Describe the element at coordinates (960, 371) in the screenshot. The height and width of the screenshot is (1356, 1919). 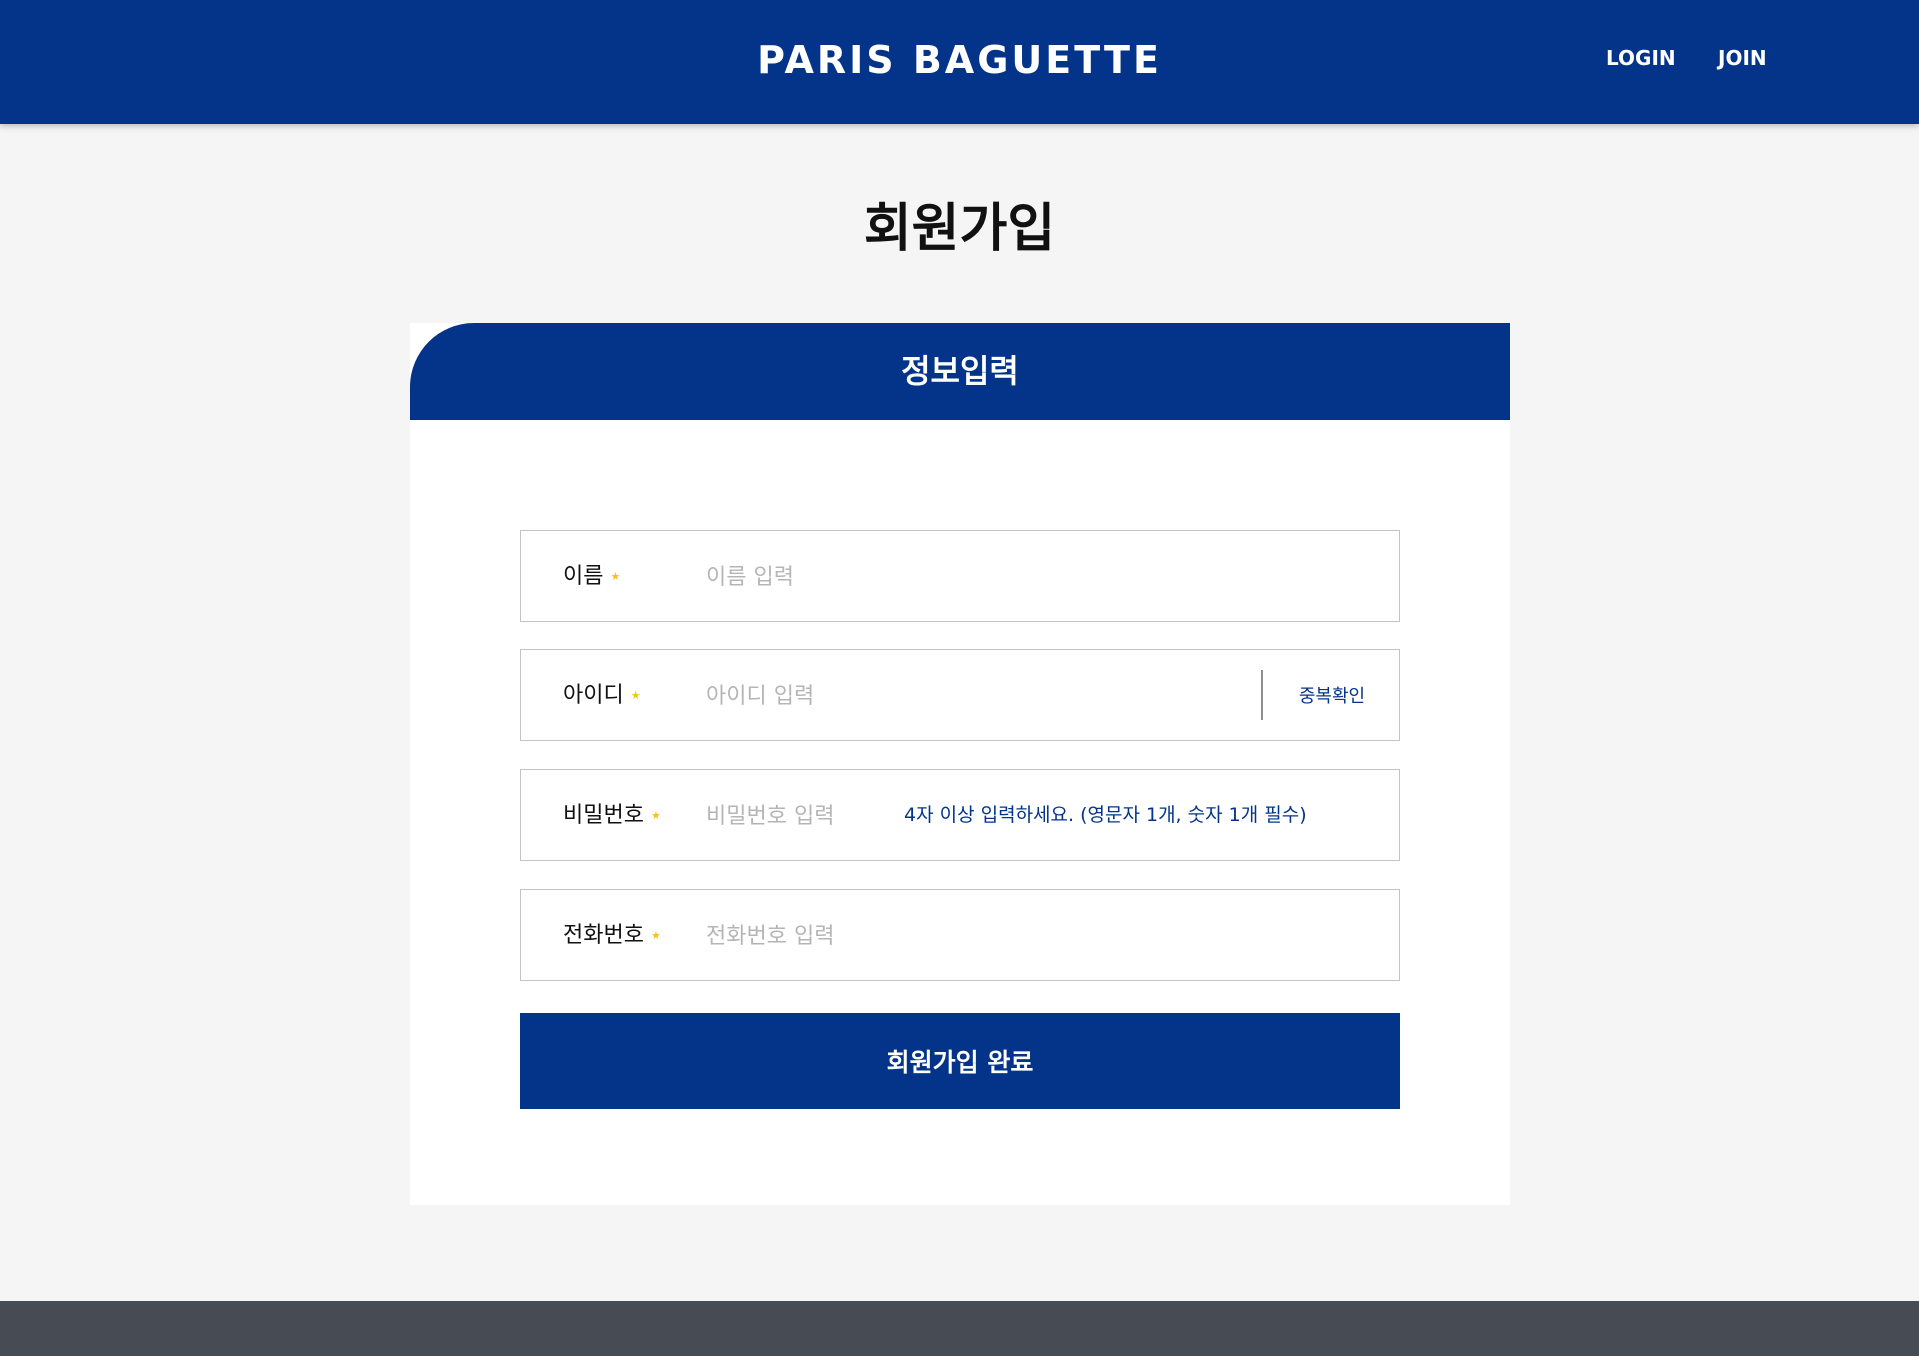
I see `section-title: 정보입력` at that location.